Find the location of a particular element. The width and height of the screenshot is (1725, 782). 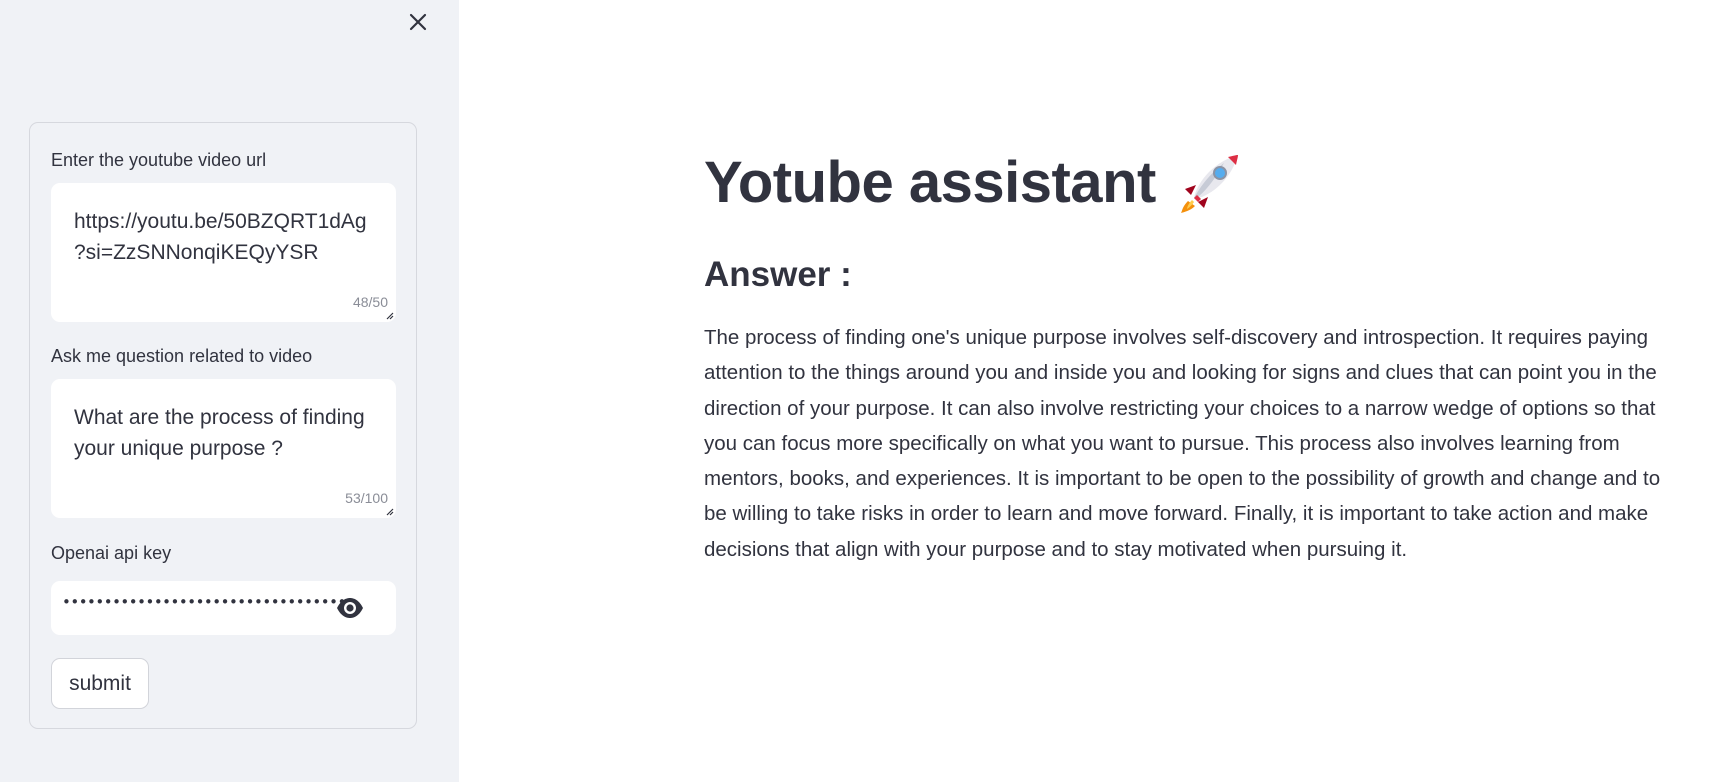

url-char-counter: 48/50 is located at coordinates (370, 302).